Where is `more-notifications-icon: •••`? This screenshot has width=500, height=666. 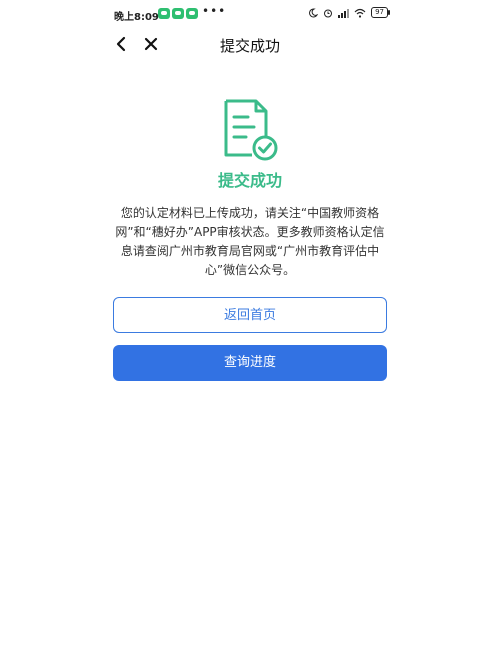
more-notifications-icon: ••• is located at coordinates (214, 11).